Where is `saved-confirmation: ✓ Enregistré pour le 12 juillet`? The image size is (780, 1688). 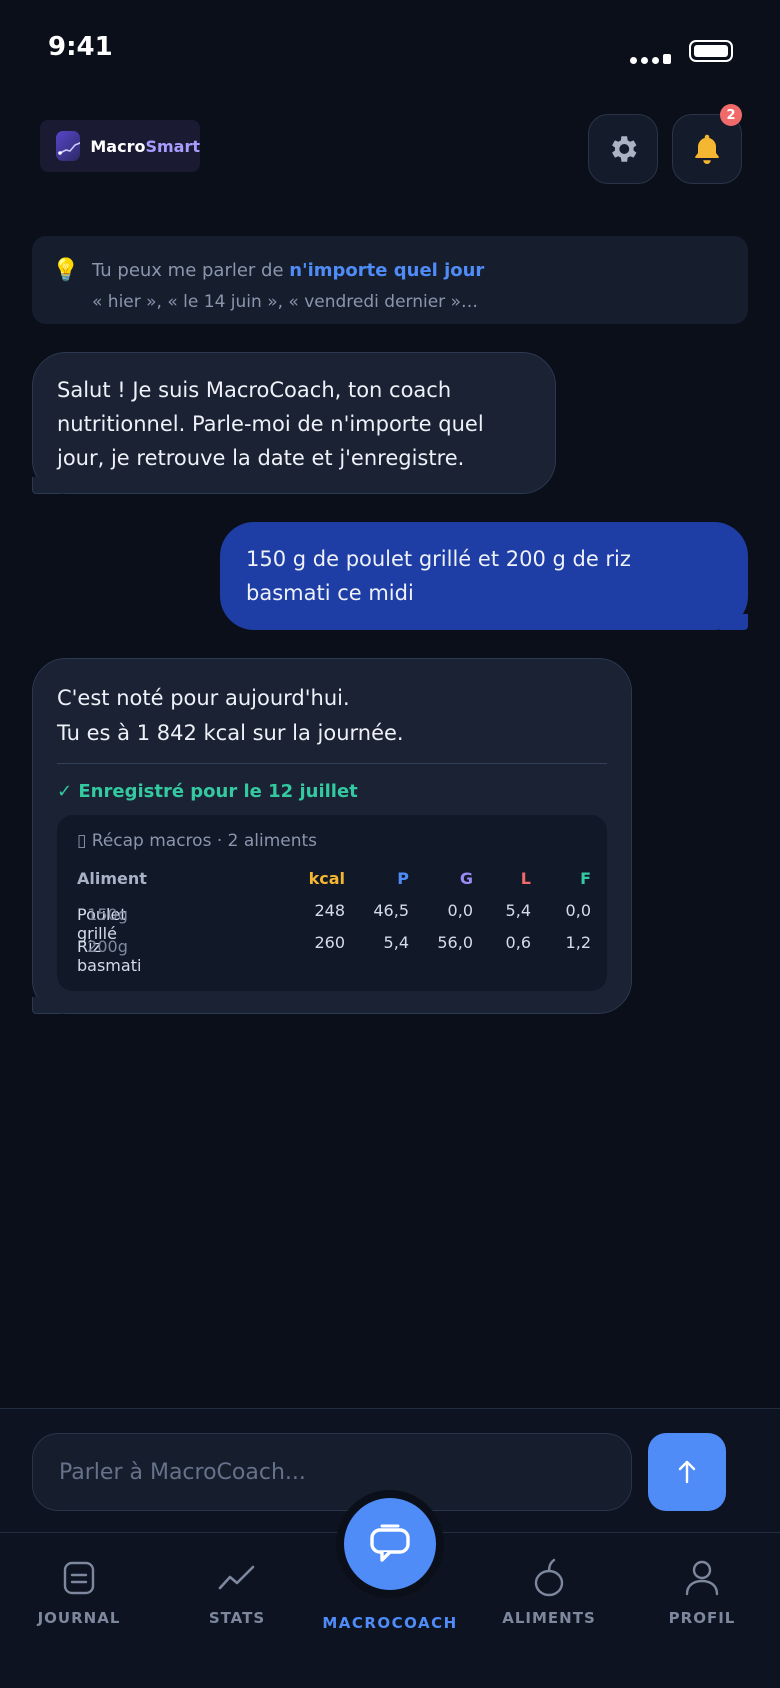 saved-confirmation: ✓ Enregistré pour le 12 juillet is located at coordinates (207, 791).